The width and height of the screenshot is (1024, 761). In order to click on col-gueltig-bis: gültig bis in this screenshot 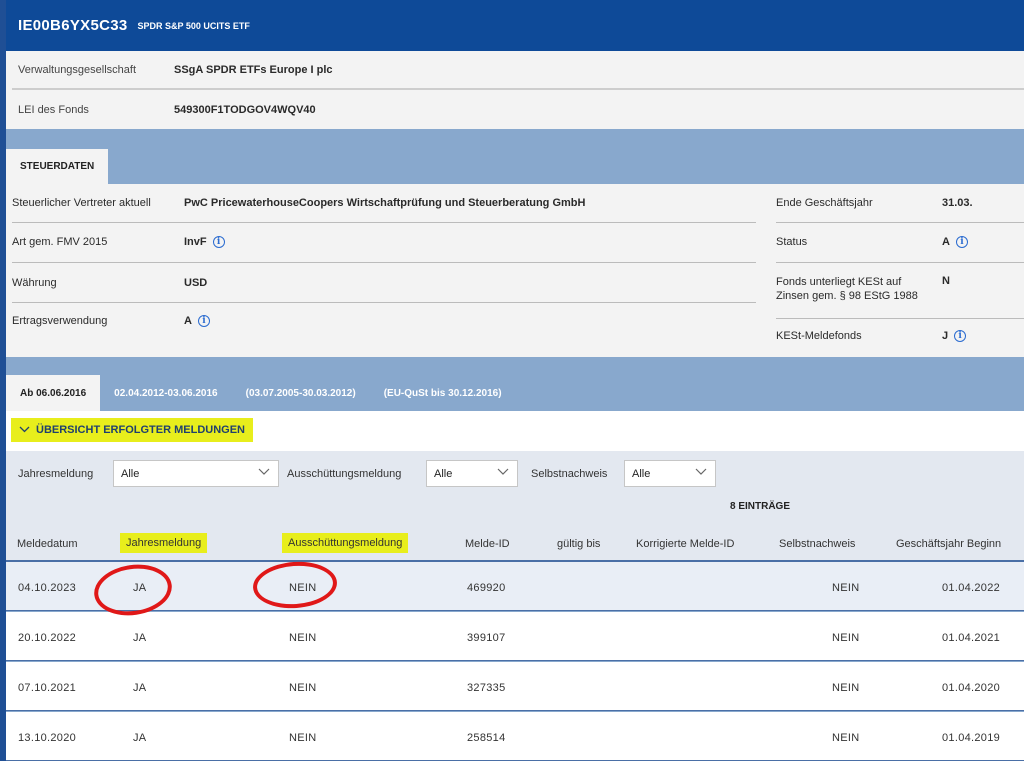, I will do `click(578, 544)`.